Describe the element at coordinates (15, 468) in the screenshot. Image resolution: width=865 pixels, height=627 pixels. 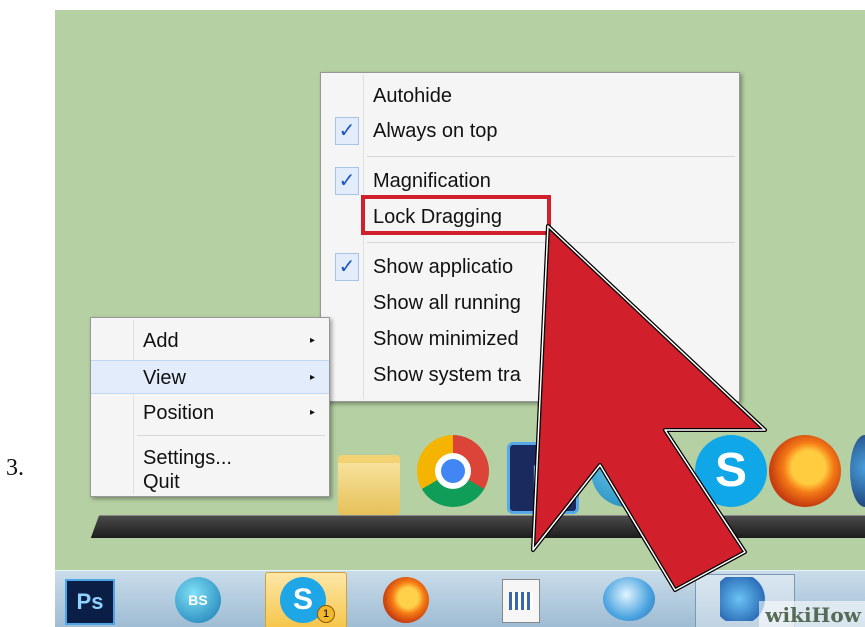
I see `step-number: 3.` at that location.